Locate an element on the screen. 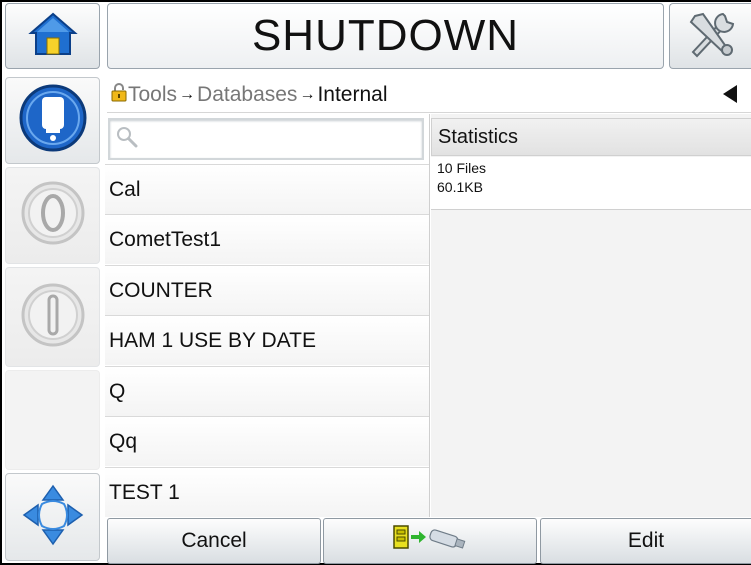  list-item: Q is located at coordinates (267, 391).